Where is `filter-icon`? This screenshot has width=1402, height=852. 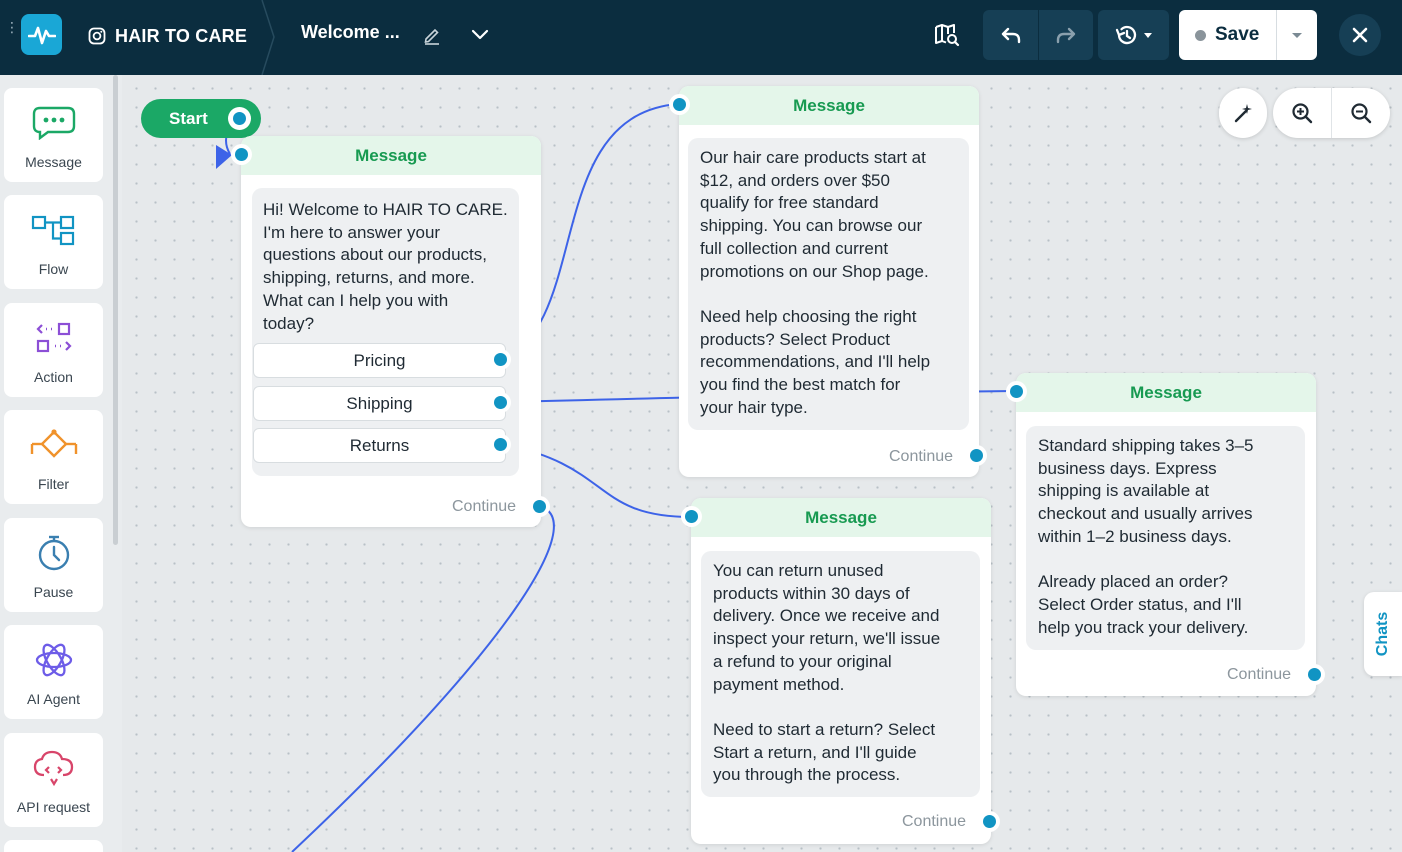 filter-icon is located at coordinates (53, 443).